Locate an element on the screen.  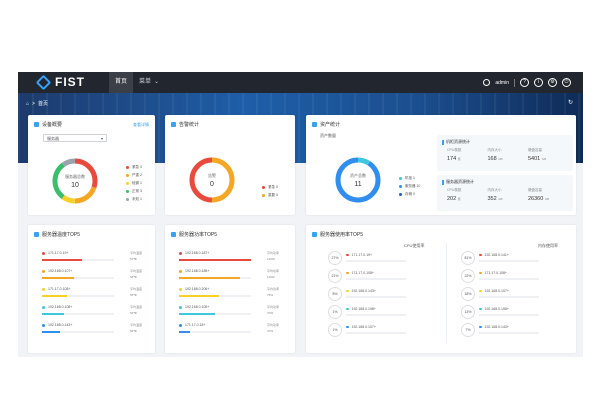
rank-meta: 平均温度 53℃ is located at coordinates (140, 328).